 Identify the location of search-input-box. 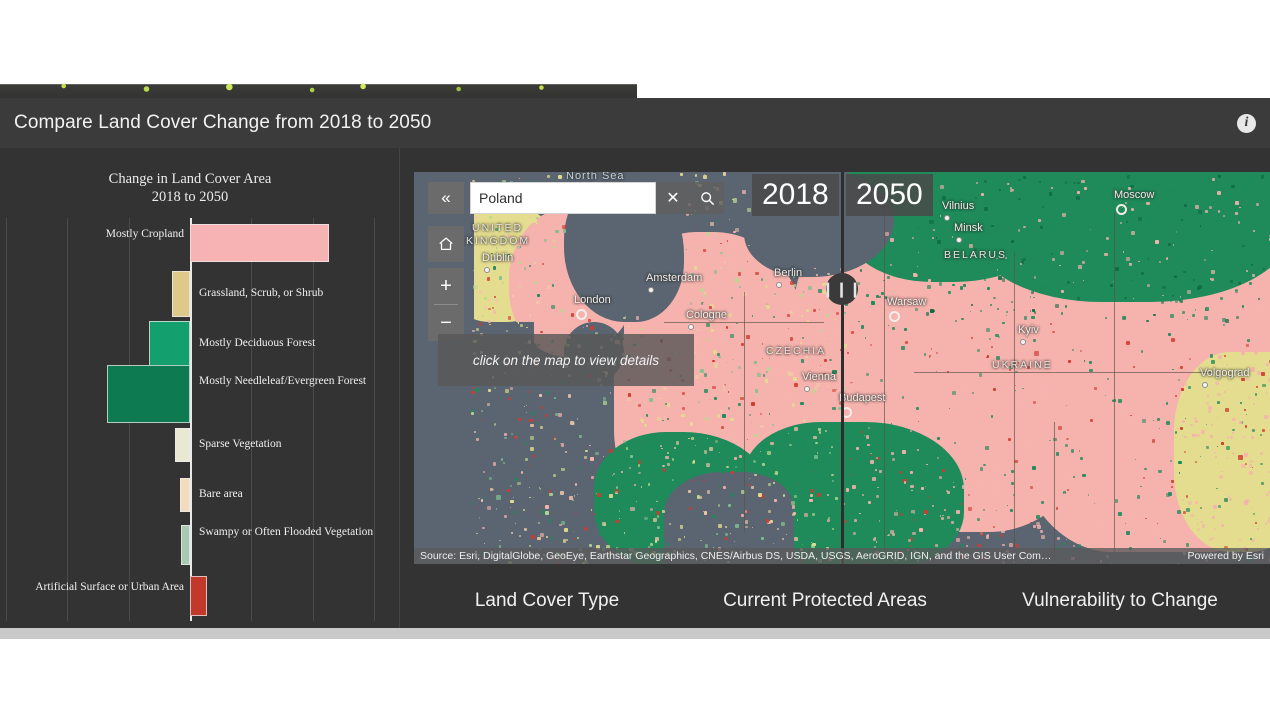
(563, 198).